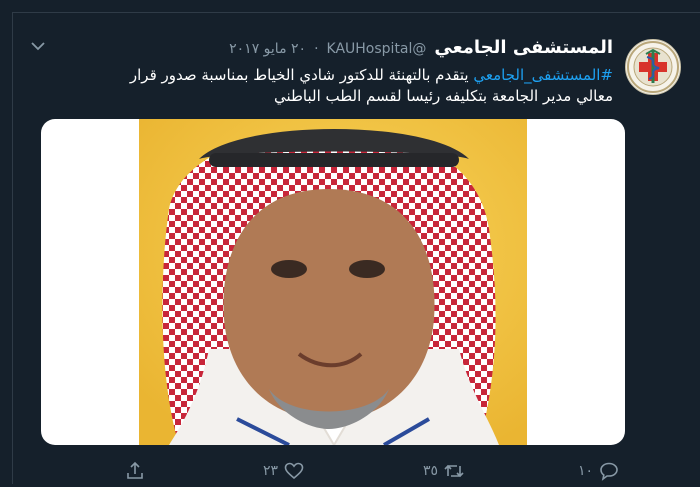 This screenshot has width=700, height=487. Describe the element at coordinates (454, 471) in the screenshot. I see `retweet-icon` at that location.